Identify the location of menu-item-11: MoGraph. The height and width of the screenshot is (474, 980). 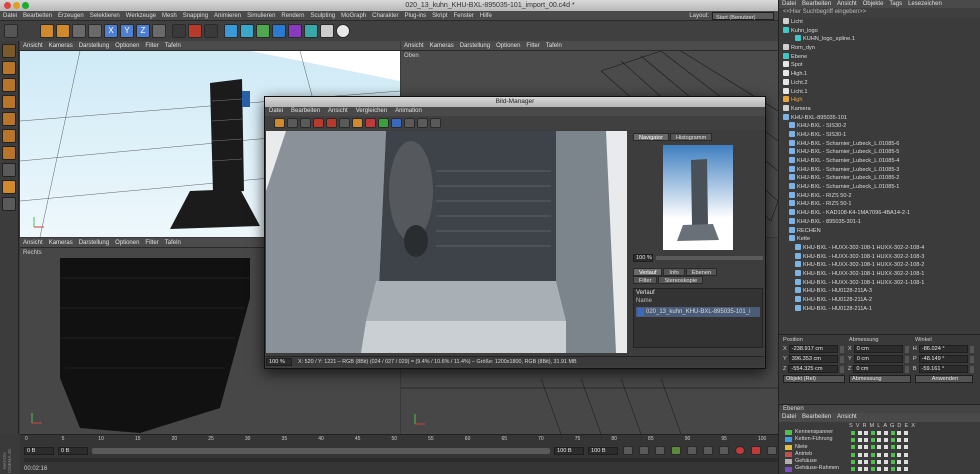
(353, 16).